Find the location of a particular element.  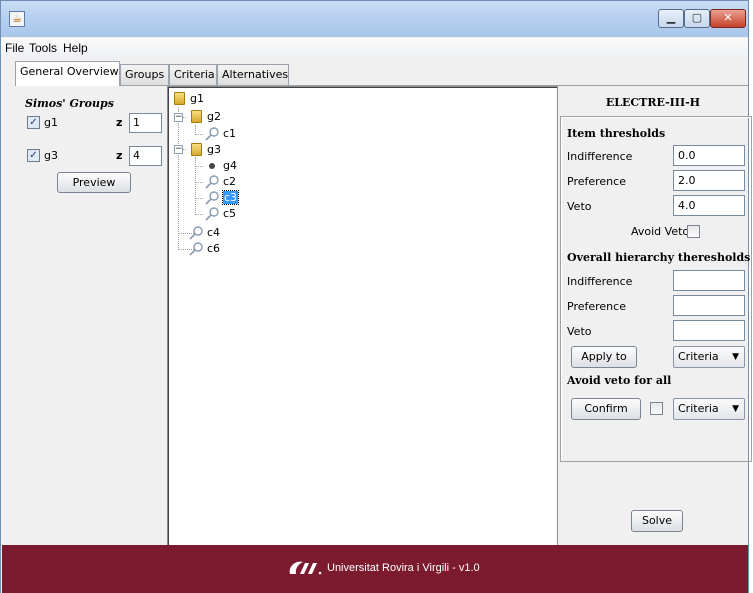

group-row-g1: ✓ g1 z 1 is located at coordinates (97, 123).